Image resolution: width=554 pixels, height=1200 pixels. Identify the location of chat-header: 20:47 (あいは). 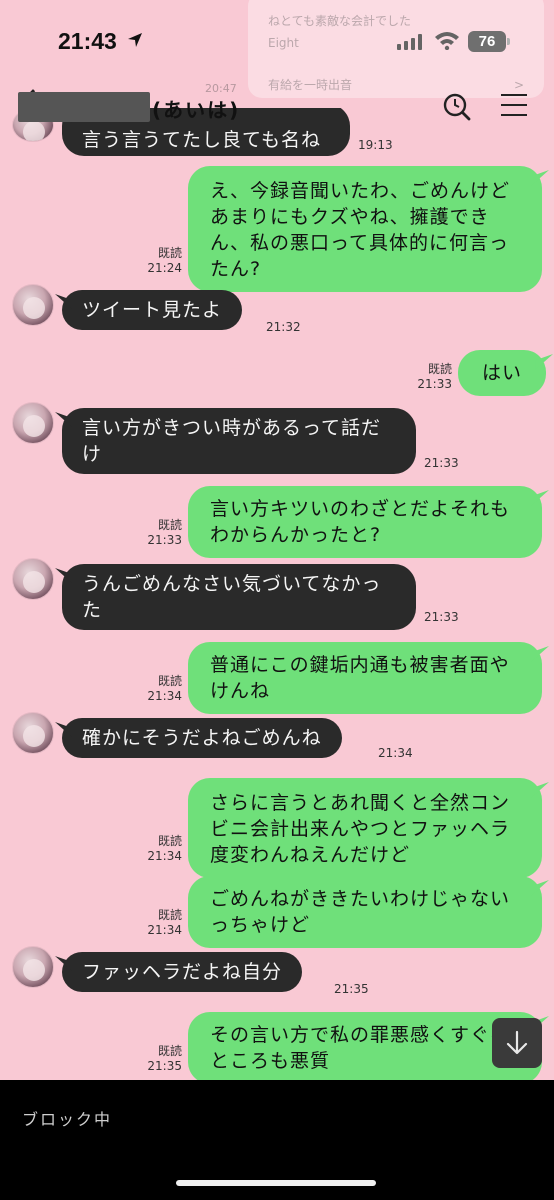
(277, 108).